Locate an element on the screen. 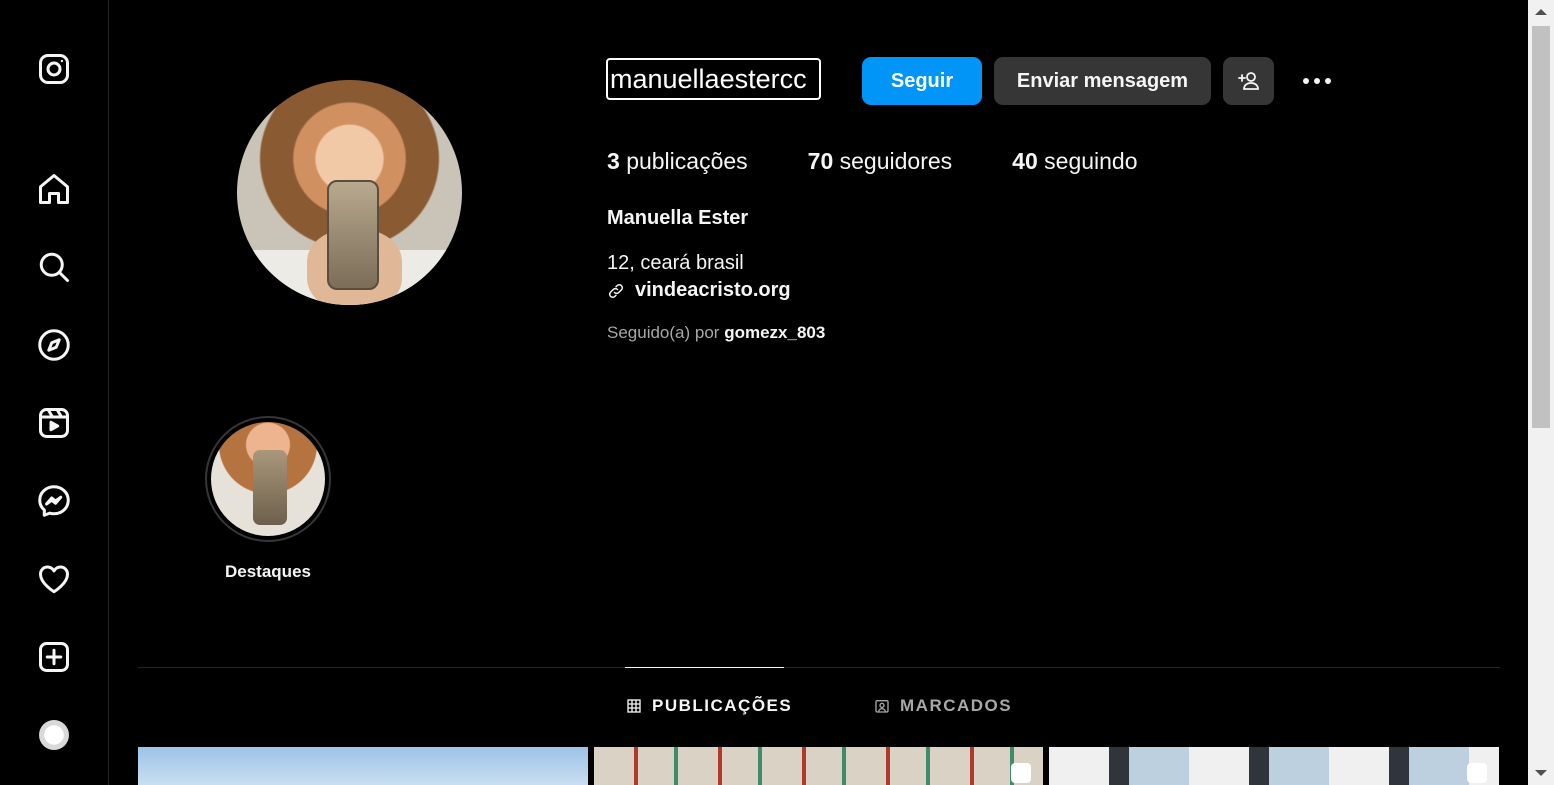 This screenshot has width=1554, height=785. explore-compass-icon is located at coordinates (54, 345).